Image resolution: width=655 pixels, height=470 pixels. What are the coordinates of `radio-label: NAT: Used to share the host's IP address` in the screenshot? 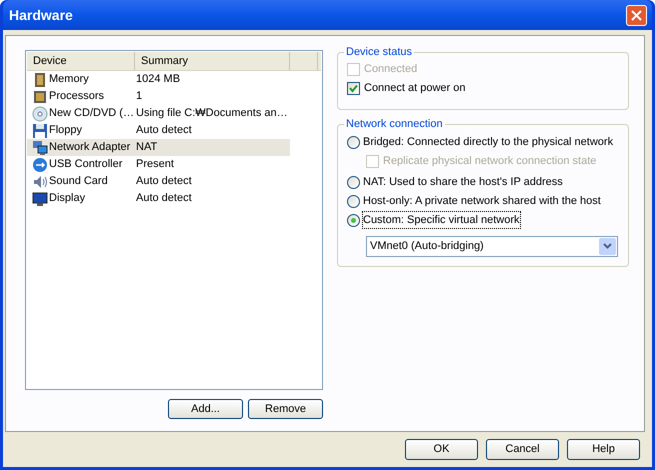 It's located at (463, 182).